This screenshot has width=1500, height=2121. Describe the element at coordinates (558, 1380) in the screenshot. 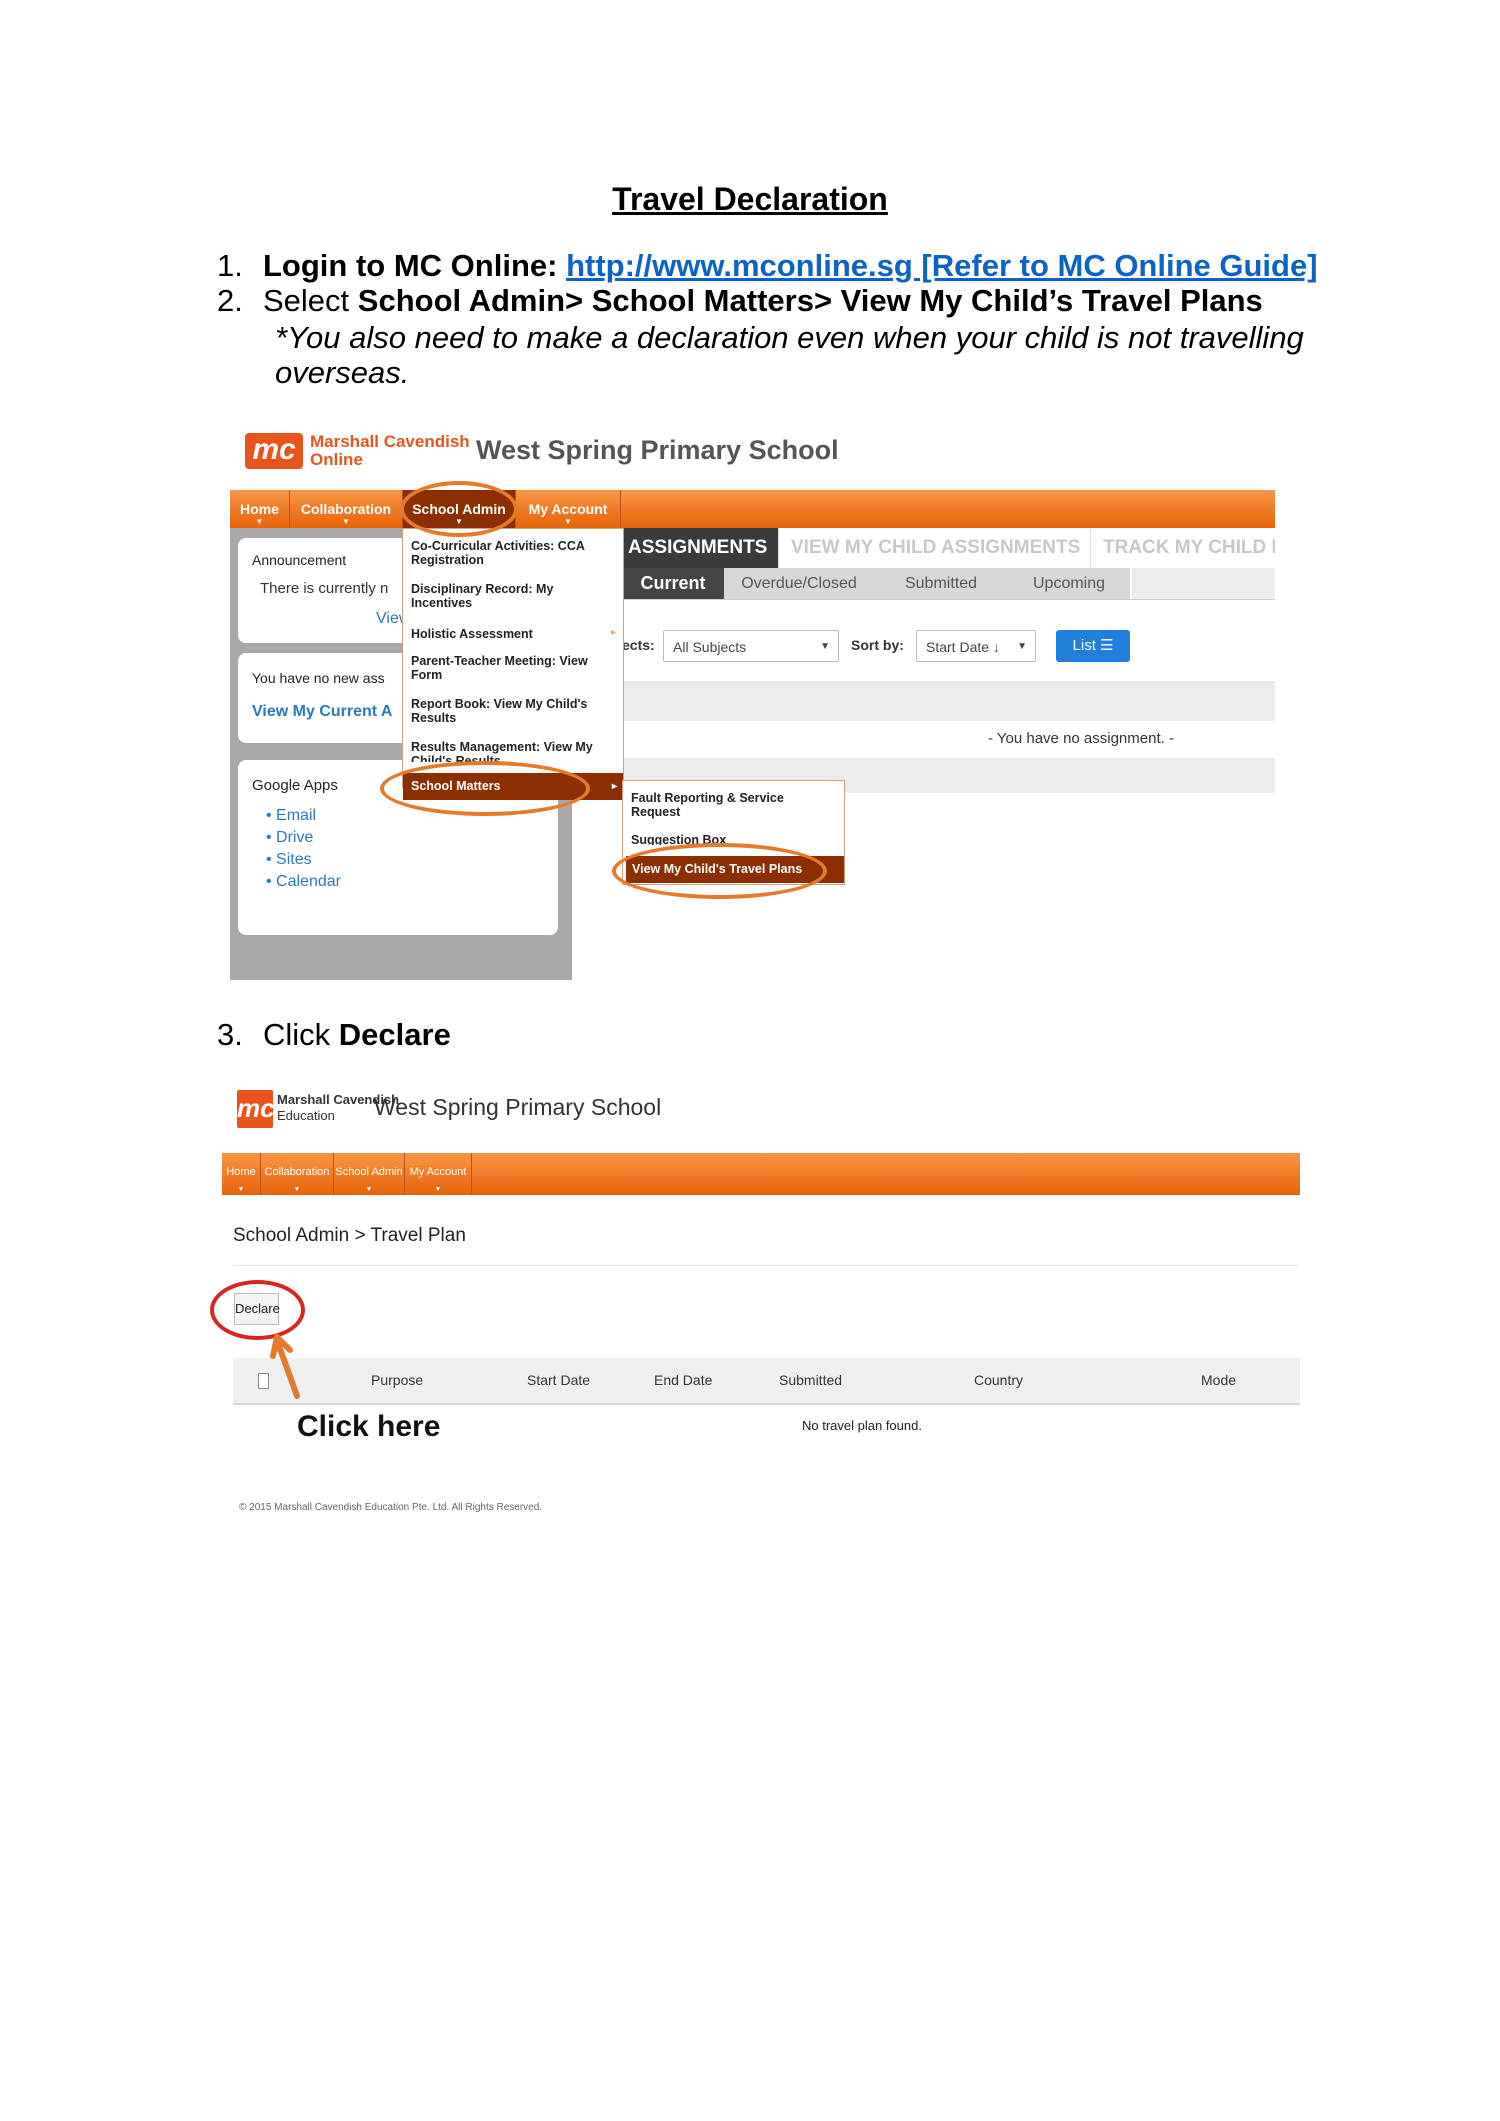

I see `column-header-start-date: Start Date` at that location.